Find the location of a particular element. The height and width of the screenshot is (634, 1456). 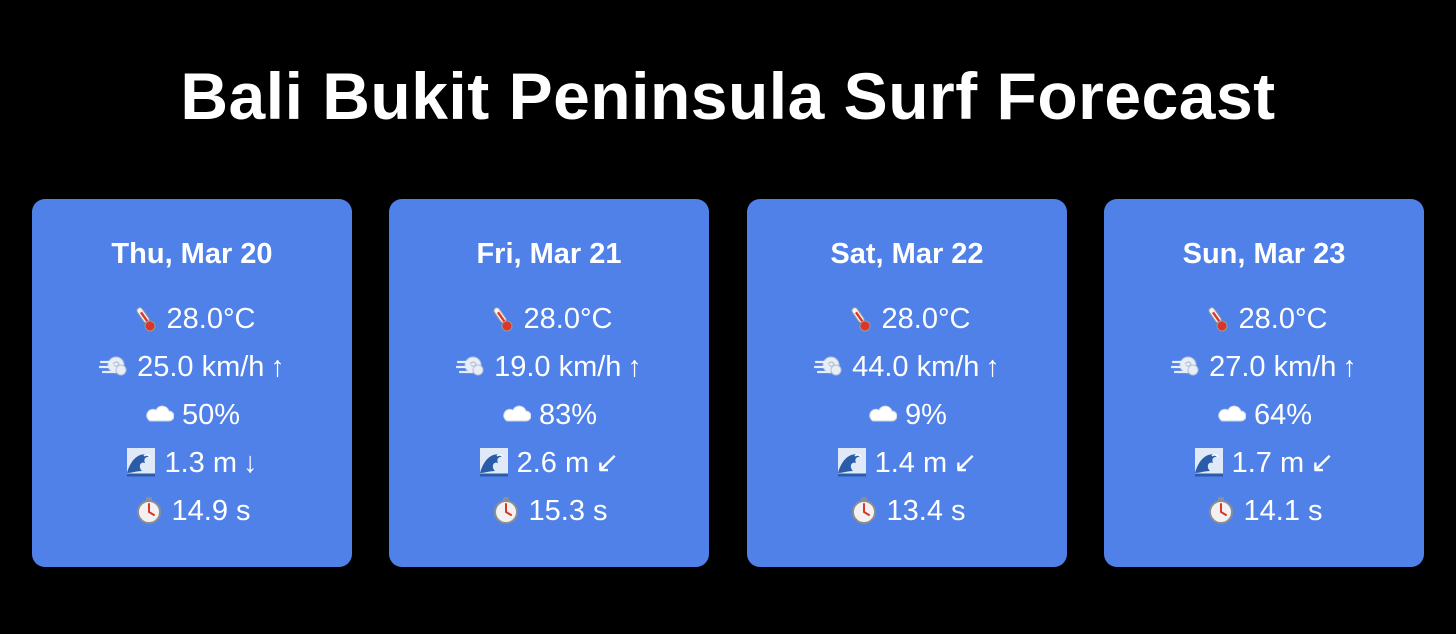

wind-value: 44.0 km/h is located at coordinates (916, 367).